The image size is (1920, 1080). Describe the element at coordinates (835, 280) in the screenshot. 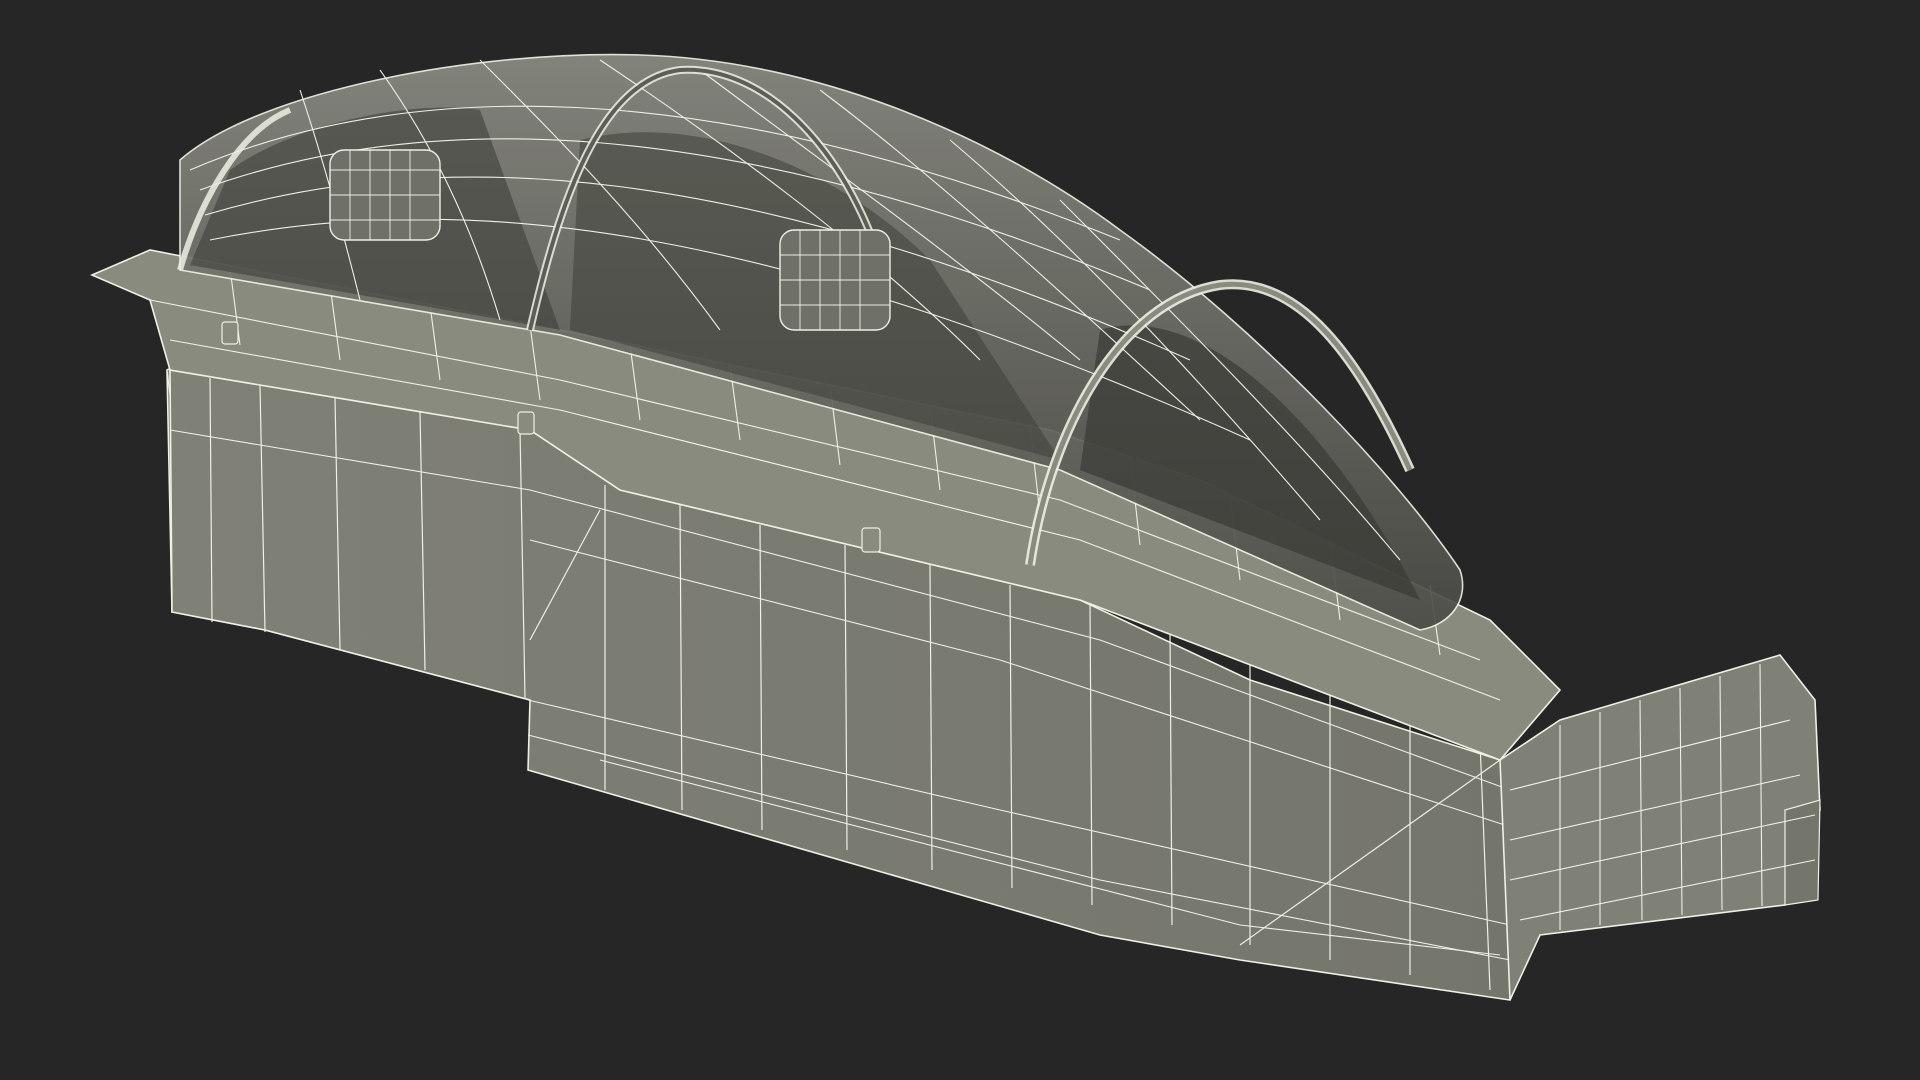

I see `front-seat` at that location.